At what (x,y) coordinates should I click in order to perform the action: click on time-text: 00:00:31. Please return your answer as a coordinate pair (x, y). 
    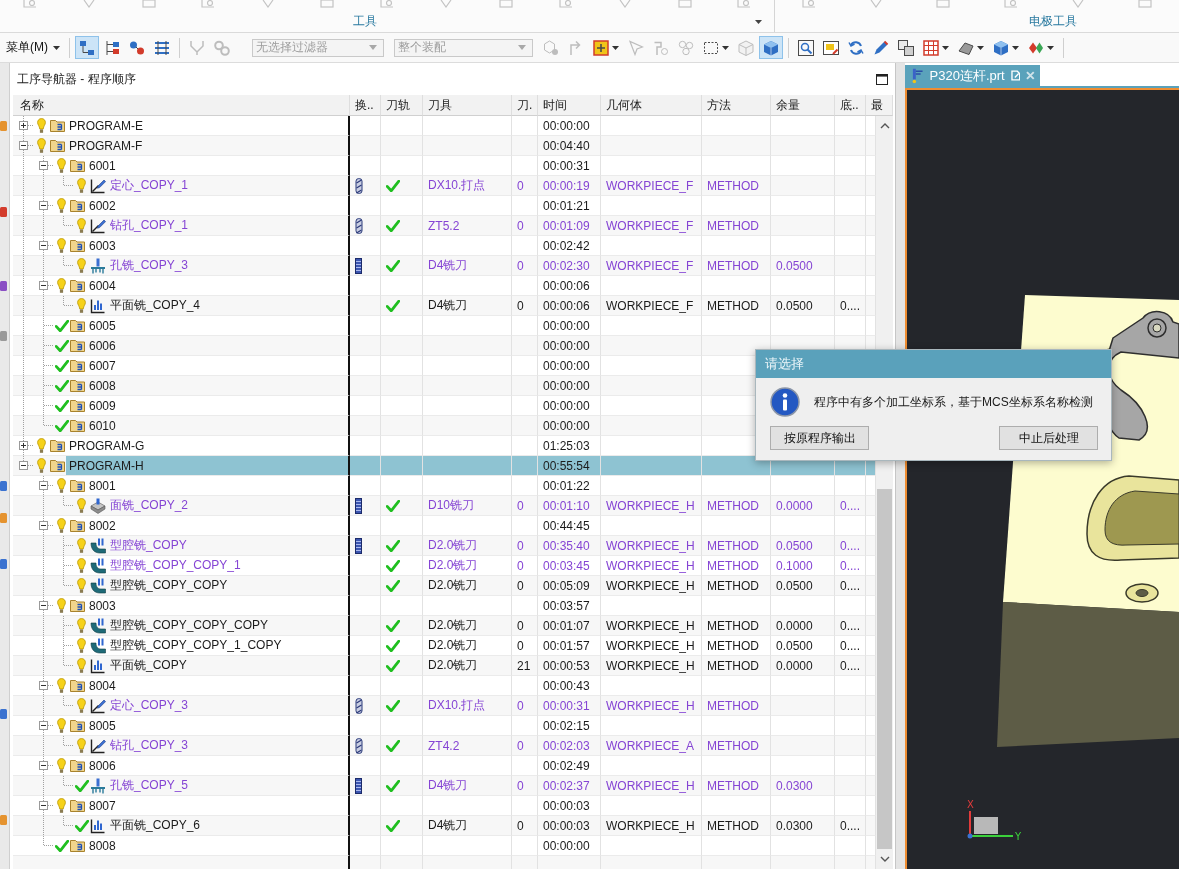
    Looking at the image, I should click on (566, 165).